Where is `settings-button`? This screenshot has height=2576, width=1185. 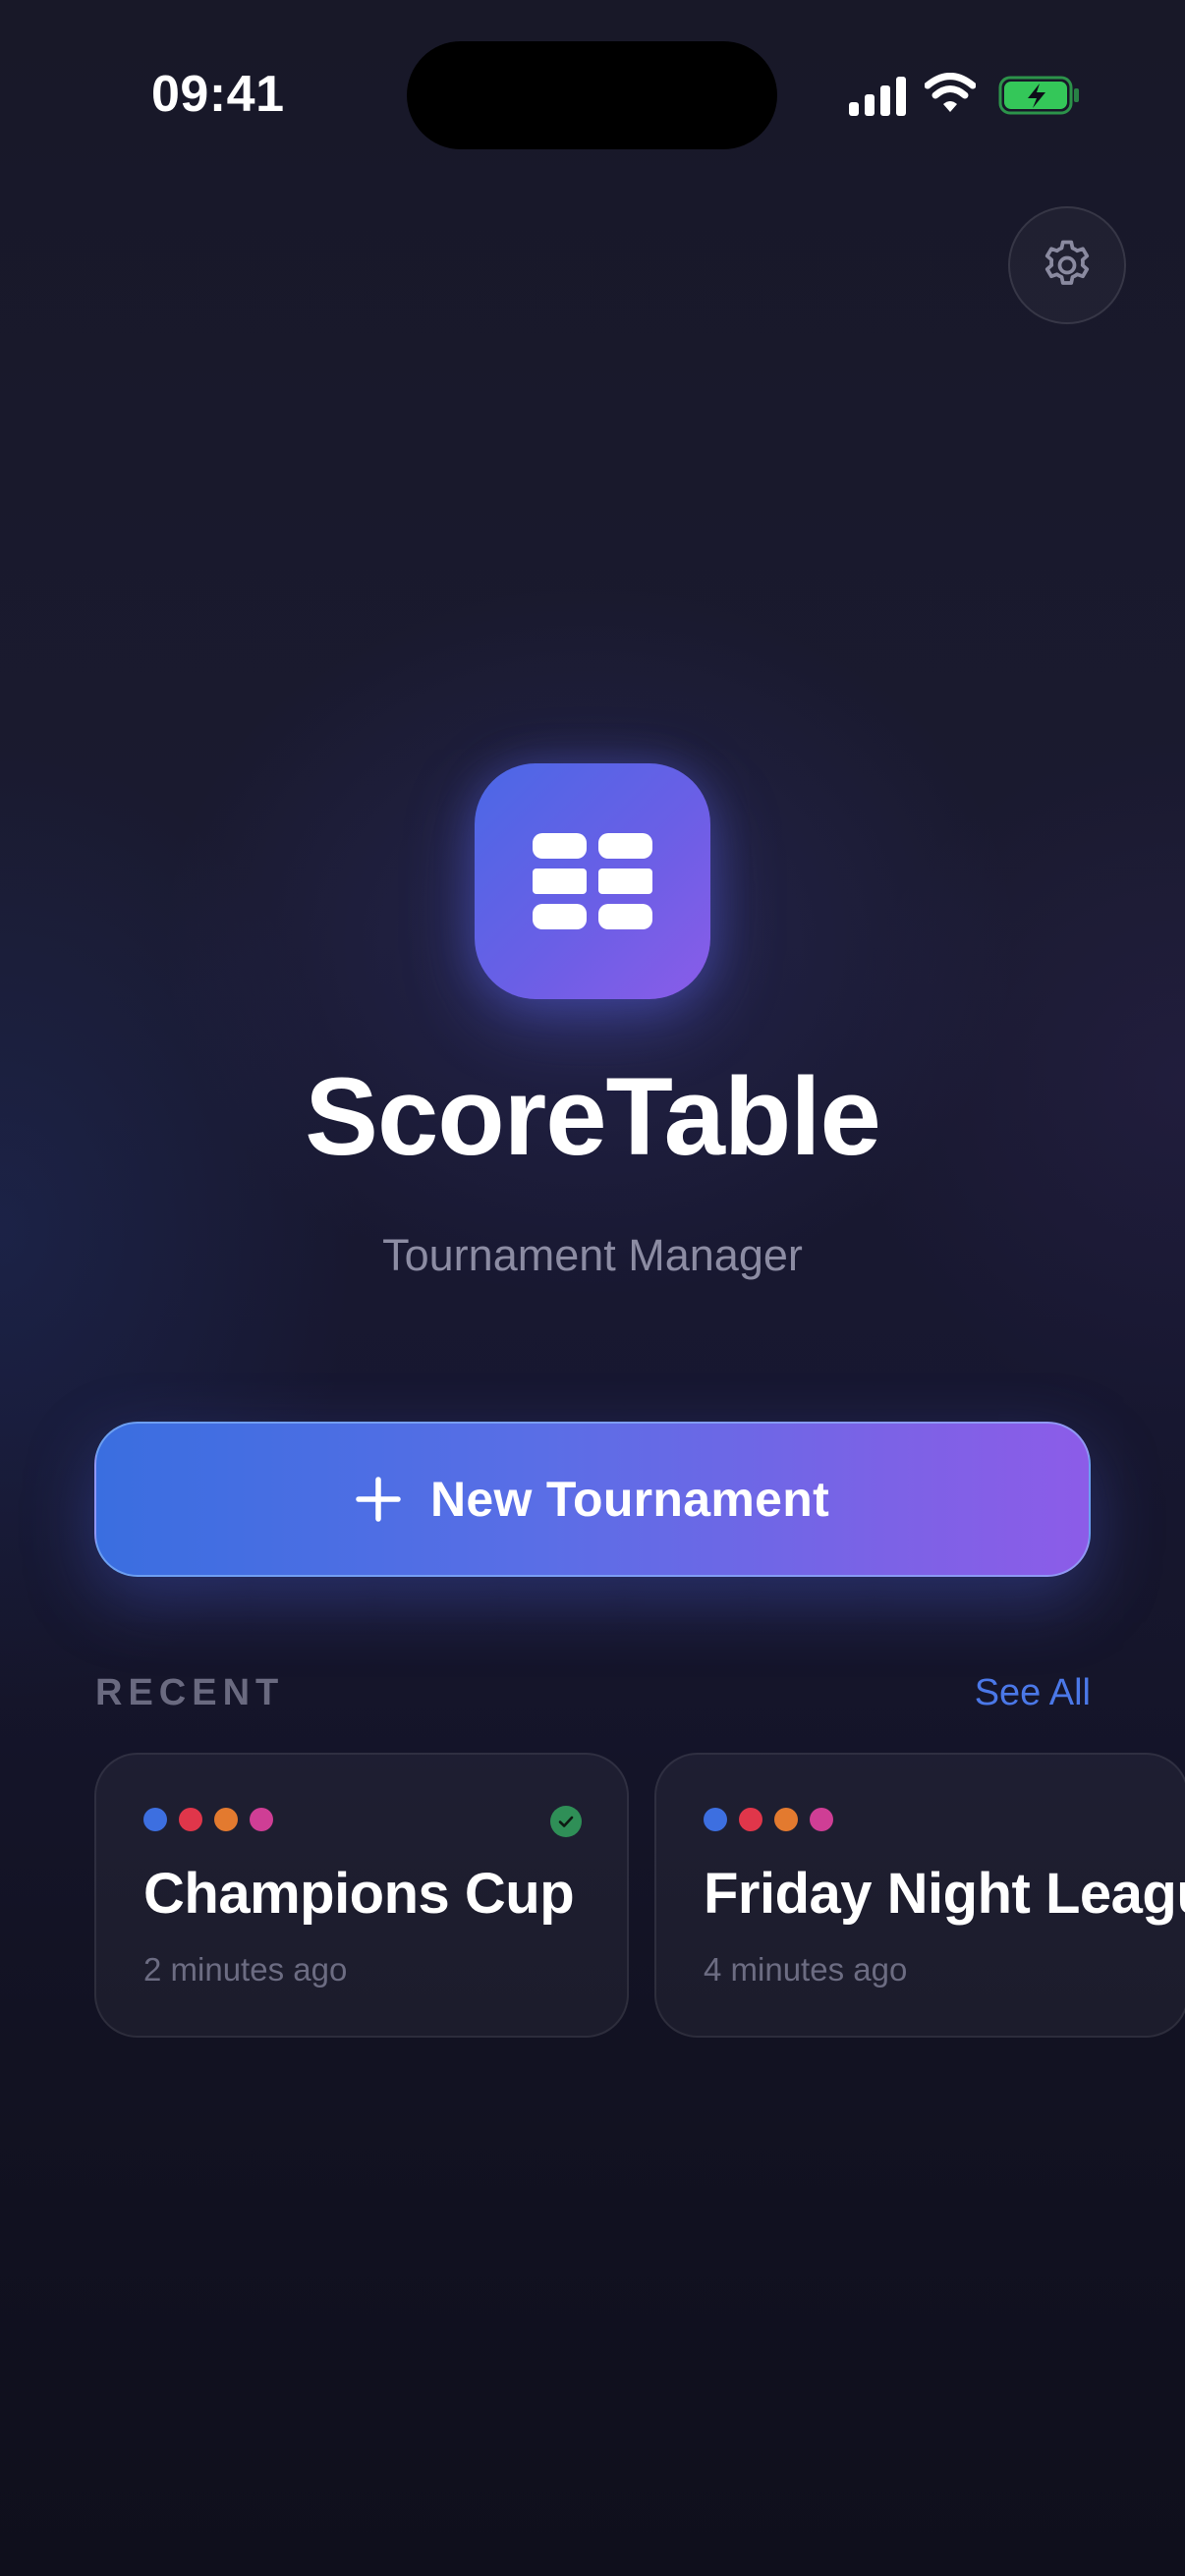 settings-button is located at coordinates (1067, 265).